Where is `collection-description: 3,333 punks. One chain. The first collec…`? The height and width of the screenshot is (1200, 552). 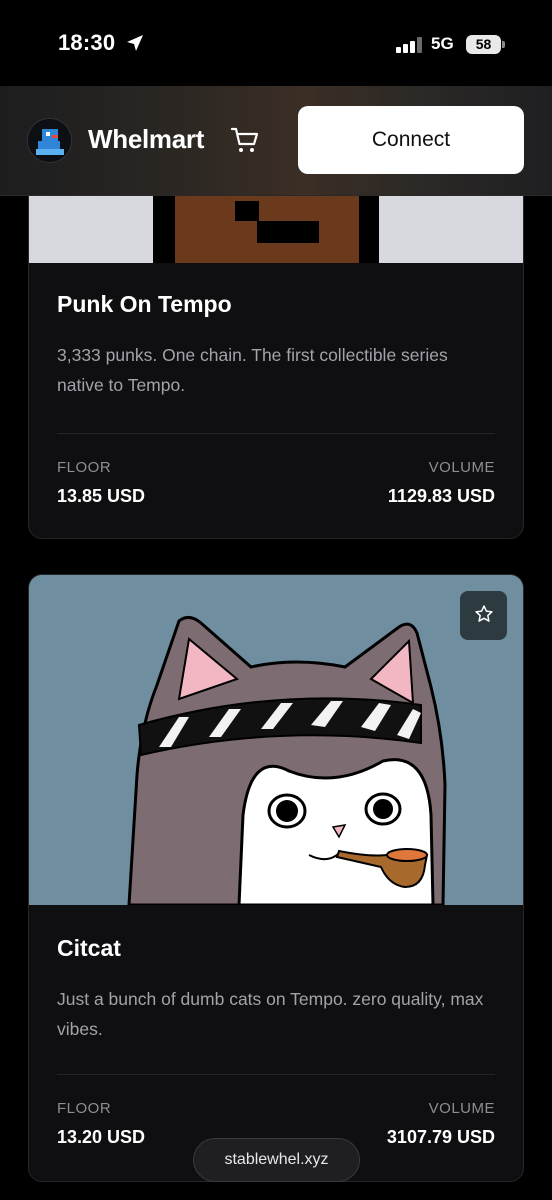
collection-description: 3,333 punks. One chain. The first collec… is located at coordinates (252, 370).